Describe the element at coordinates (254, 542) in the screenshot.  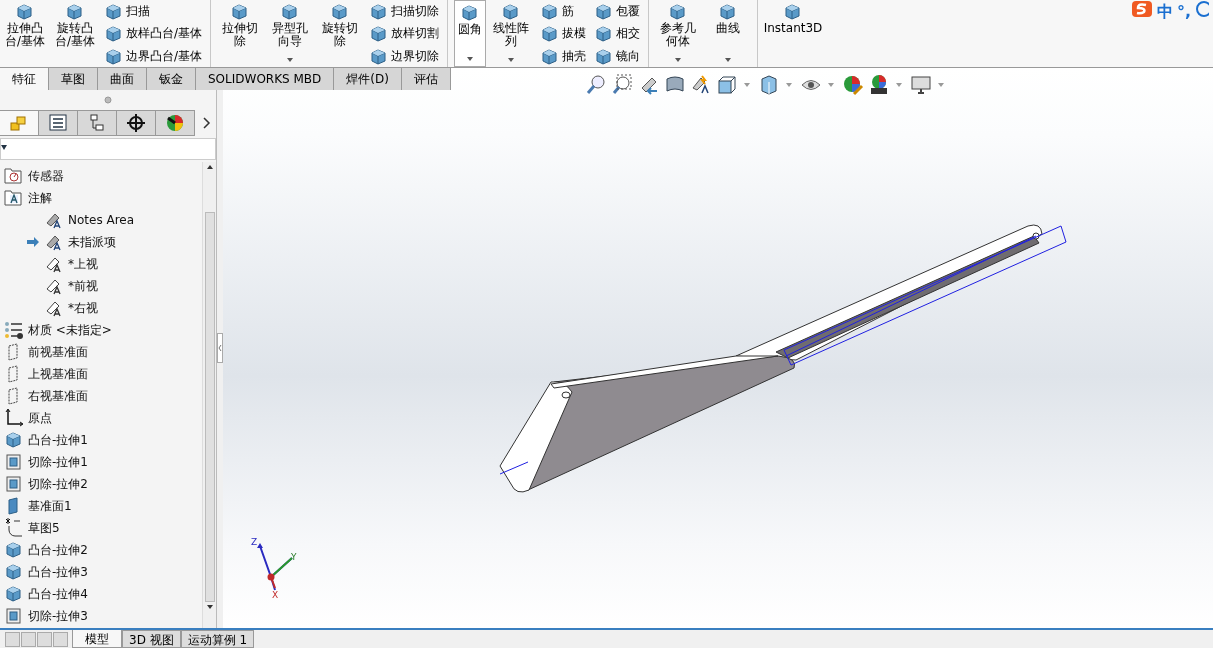
I see `axis-label: Z` at that location.